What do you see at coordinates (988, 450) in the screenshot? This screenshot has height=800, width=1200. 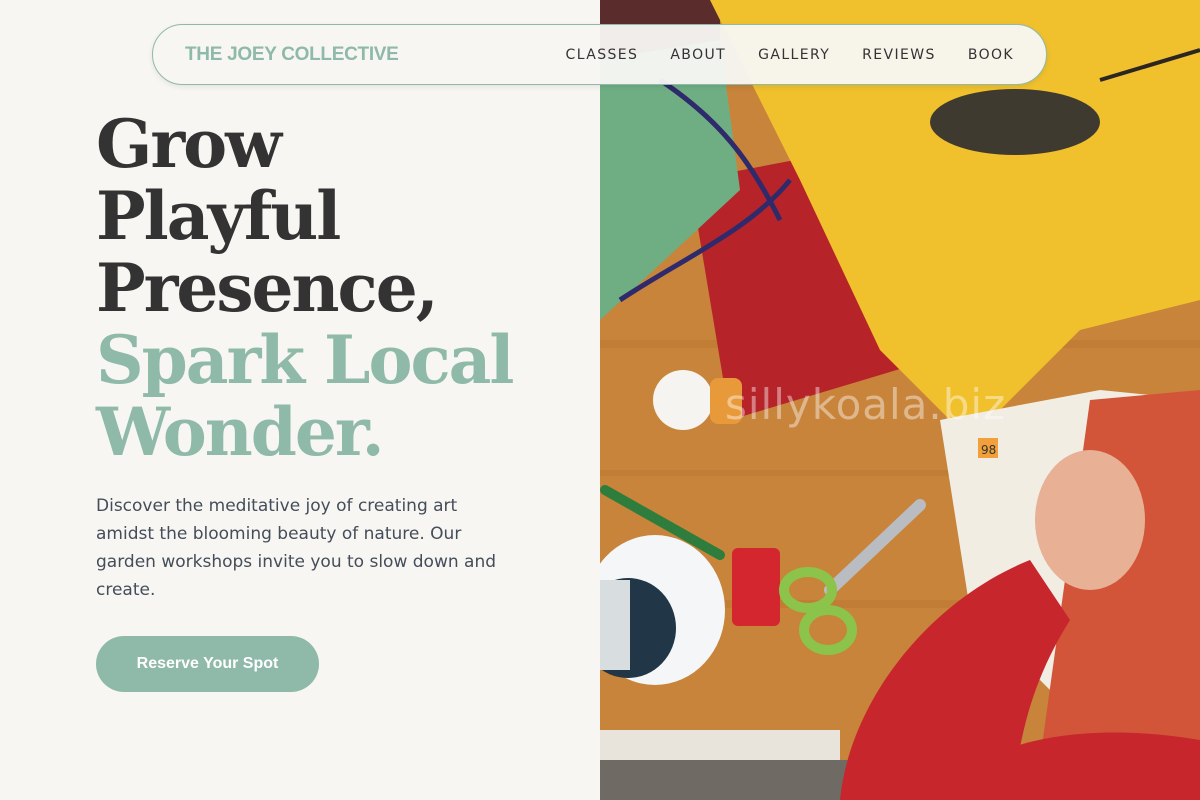 I see `booklet-page-number: 98` at bounding box center [988, 450].